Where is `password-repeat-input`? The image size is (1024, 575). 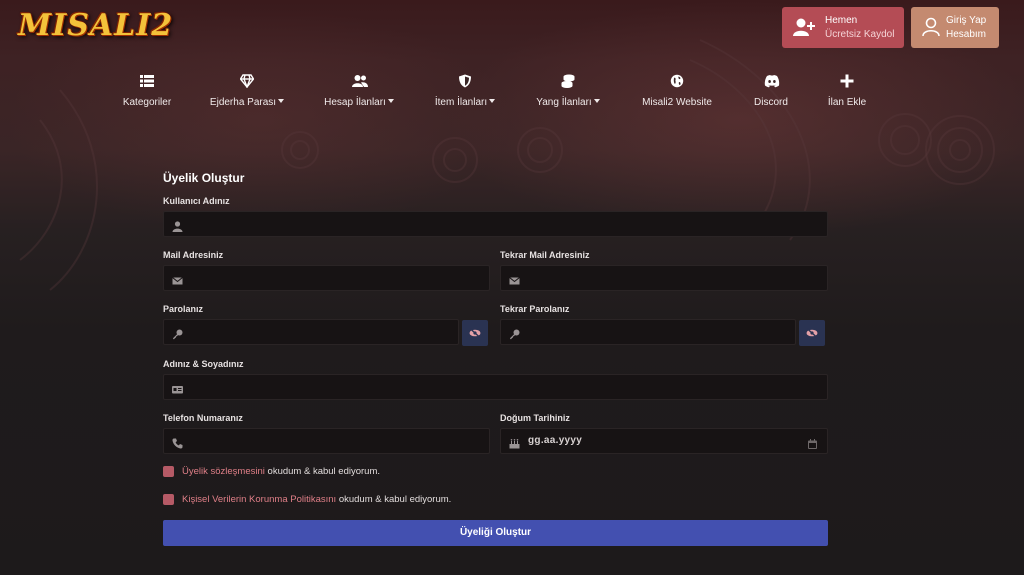 password-repeat-input is located at coordinates (659, 332).